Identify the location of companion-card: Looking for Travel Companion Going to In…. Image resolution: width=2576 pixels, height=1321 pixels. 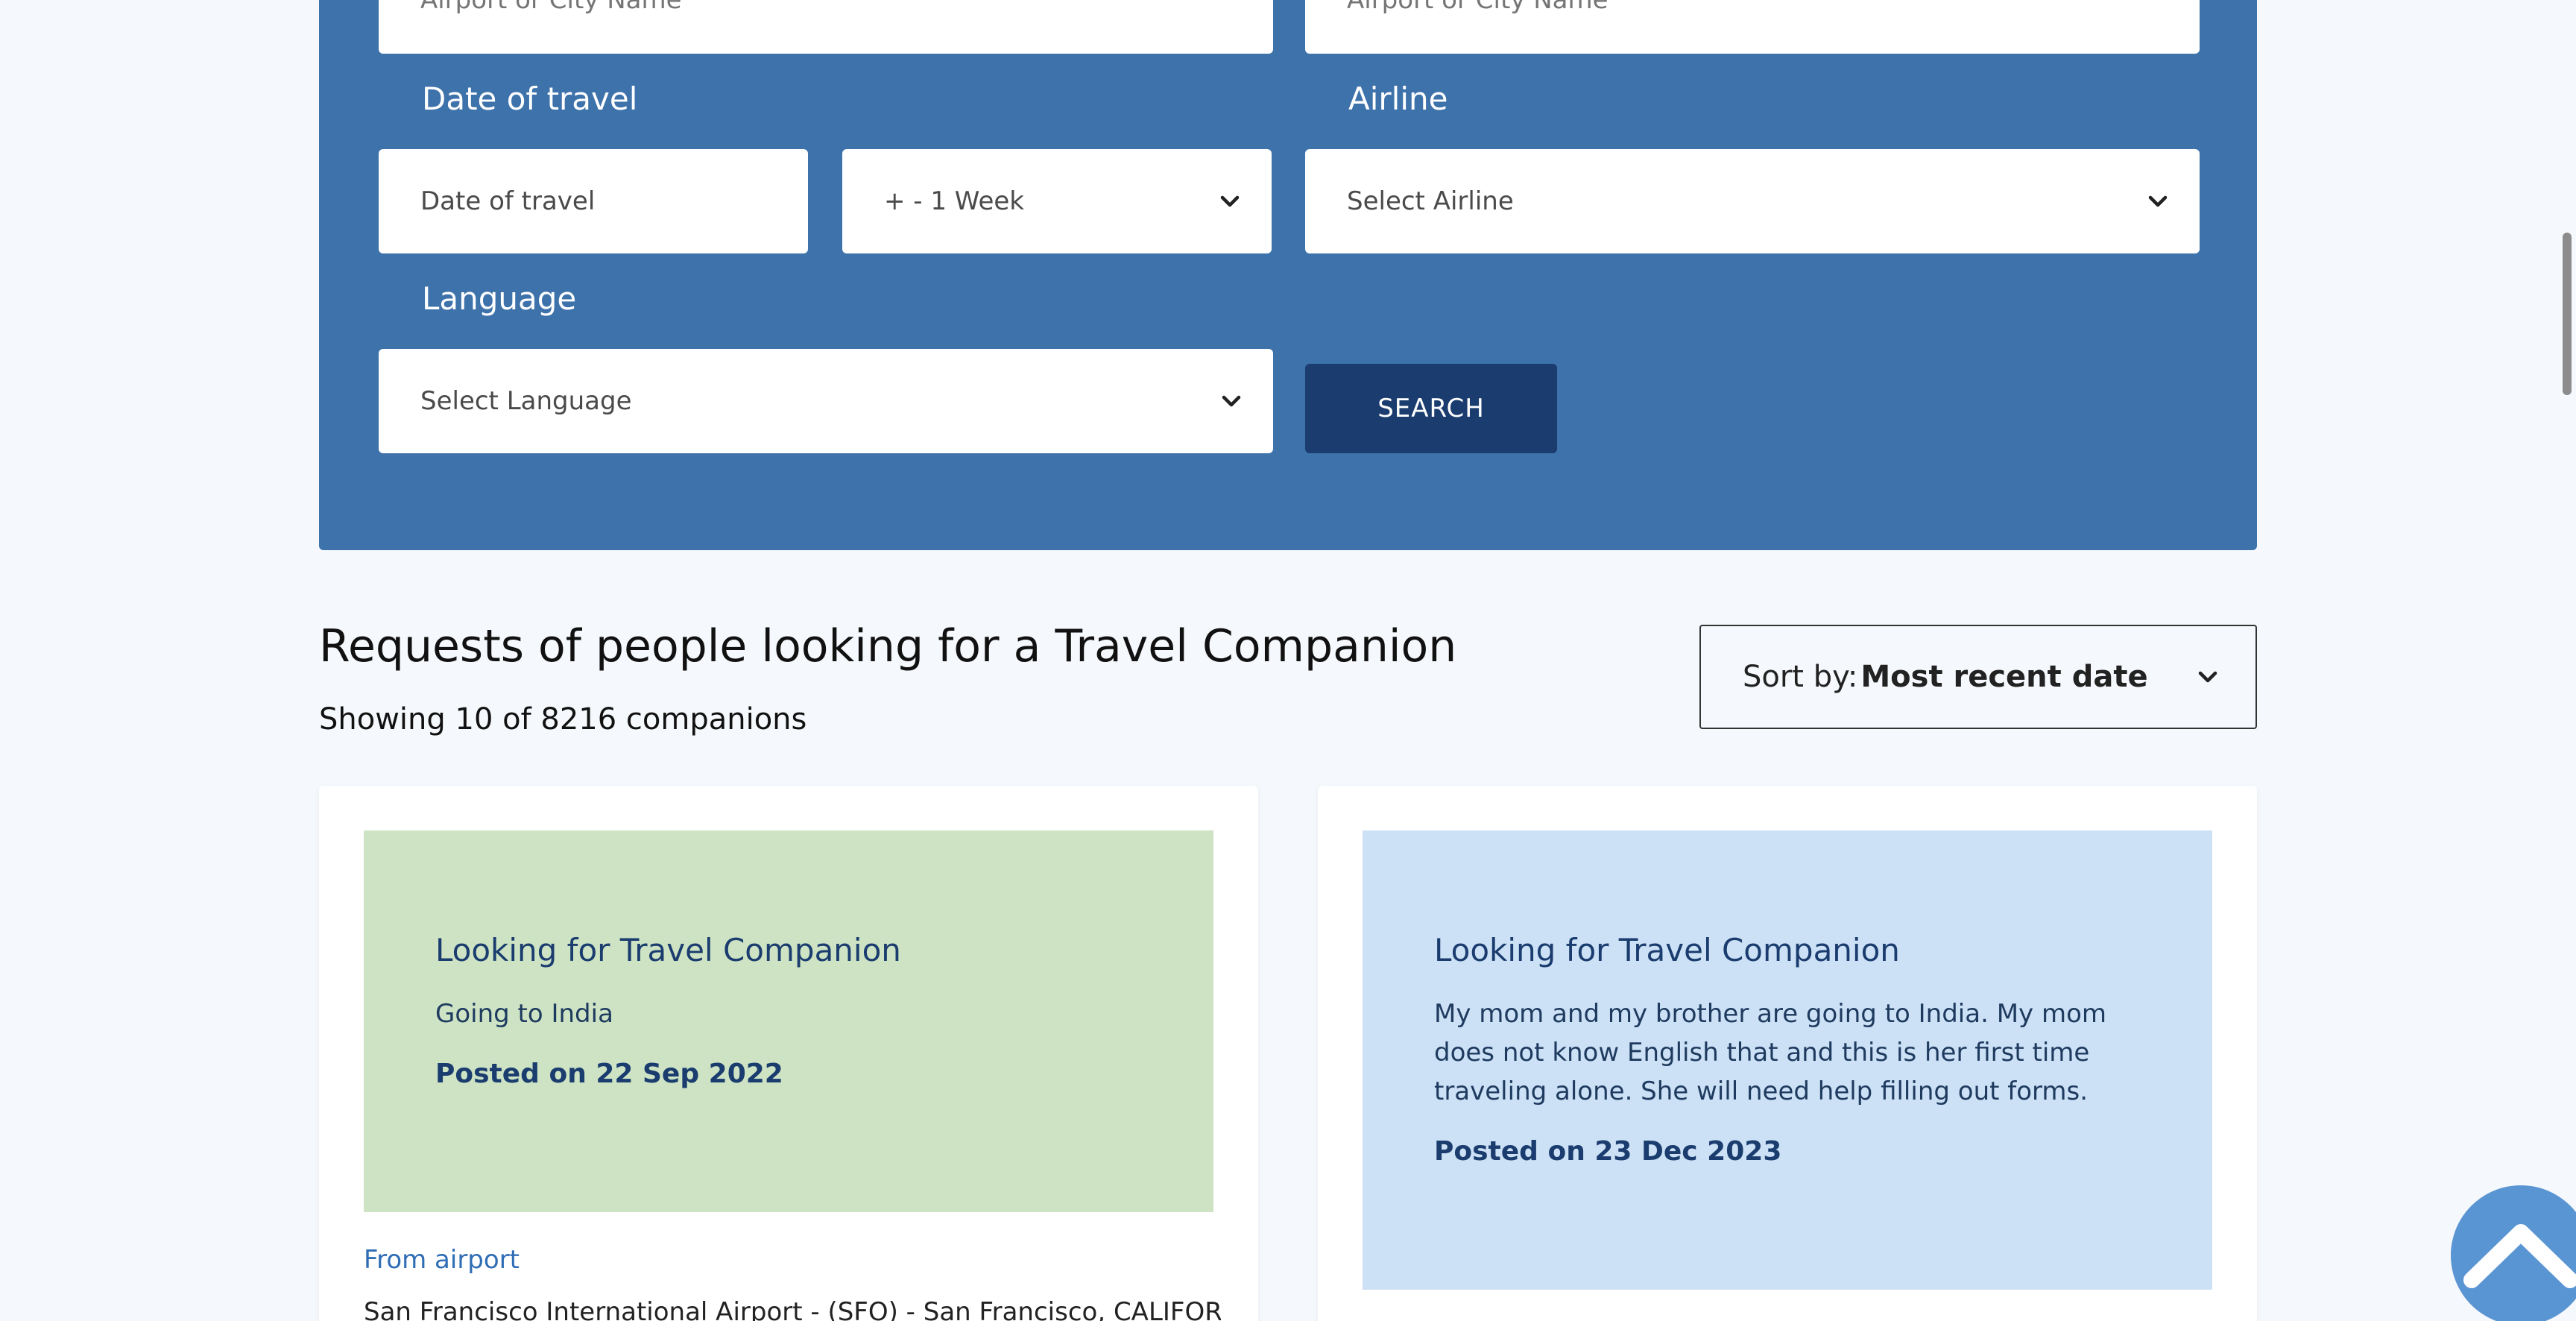
(788, 1053).